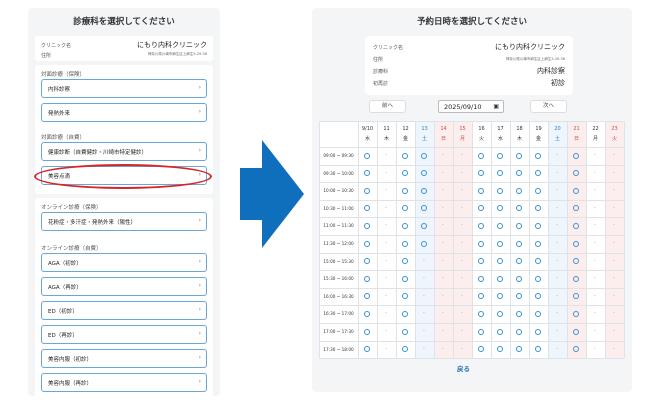 The height and width of the screenshot is (400, 650). What do you see at coordinates (124, 88) in the screenshot?
I see `department-option: 内科診察 ›` at bounding box center [124, 88].